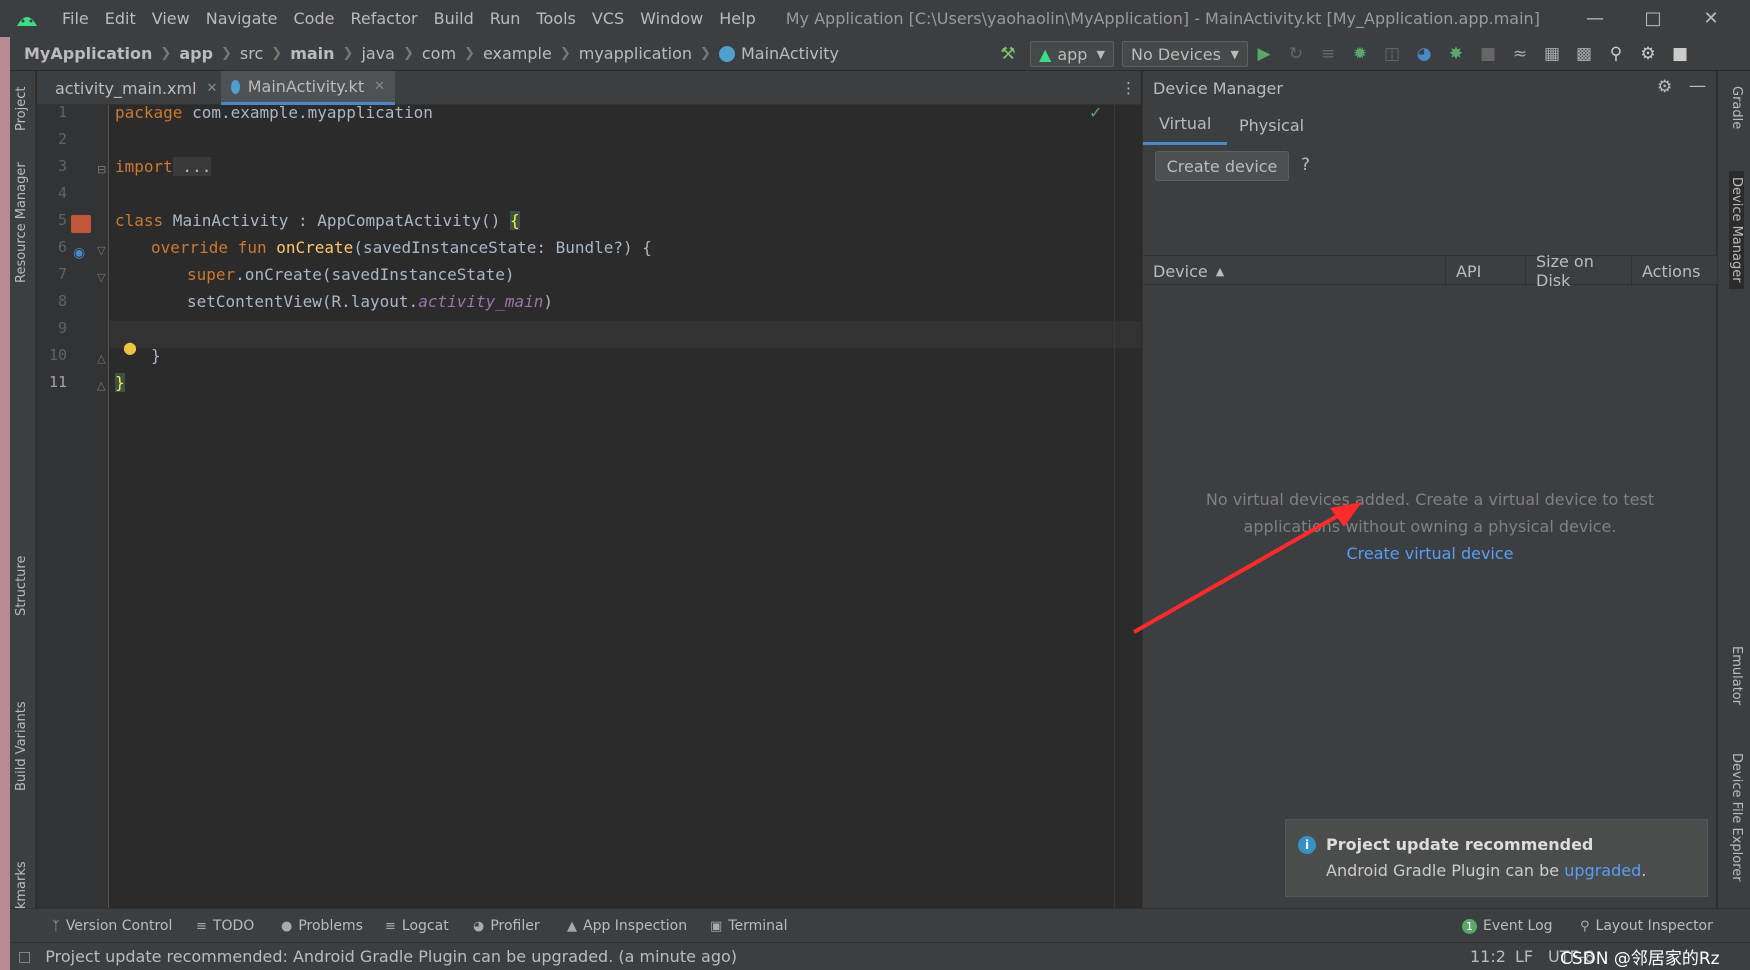  What do you see at coordinates (75, 18) in the screenshot?
I see `menu-file: File` at bounding box center [75, 18].